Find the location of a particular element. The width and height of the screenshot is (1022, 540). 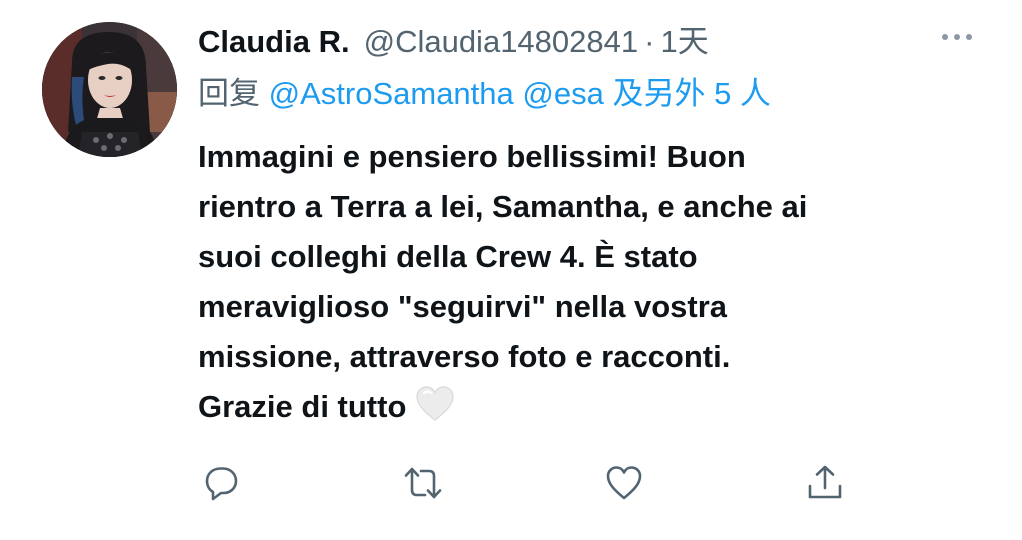

more-options-button is located at coordinates (957, 37).